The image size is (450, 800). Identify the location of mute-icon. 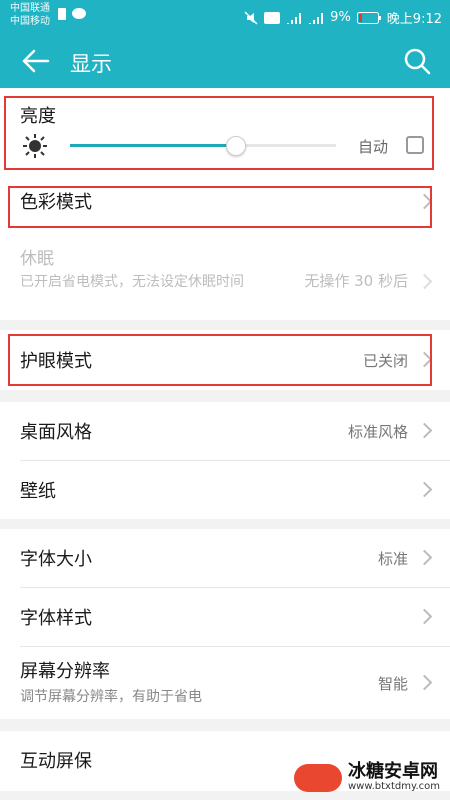
(251, 17).